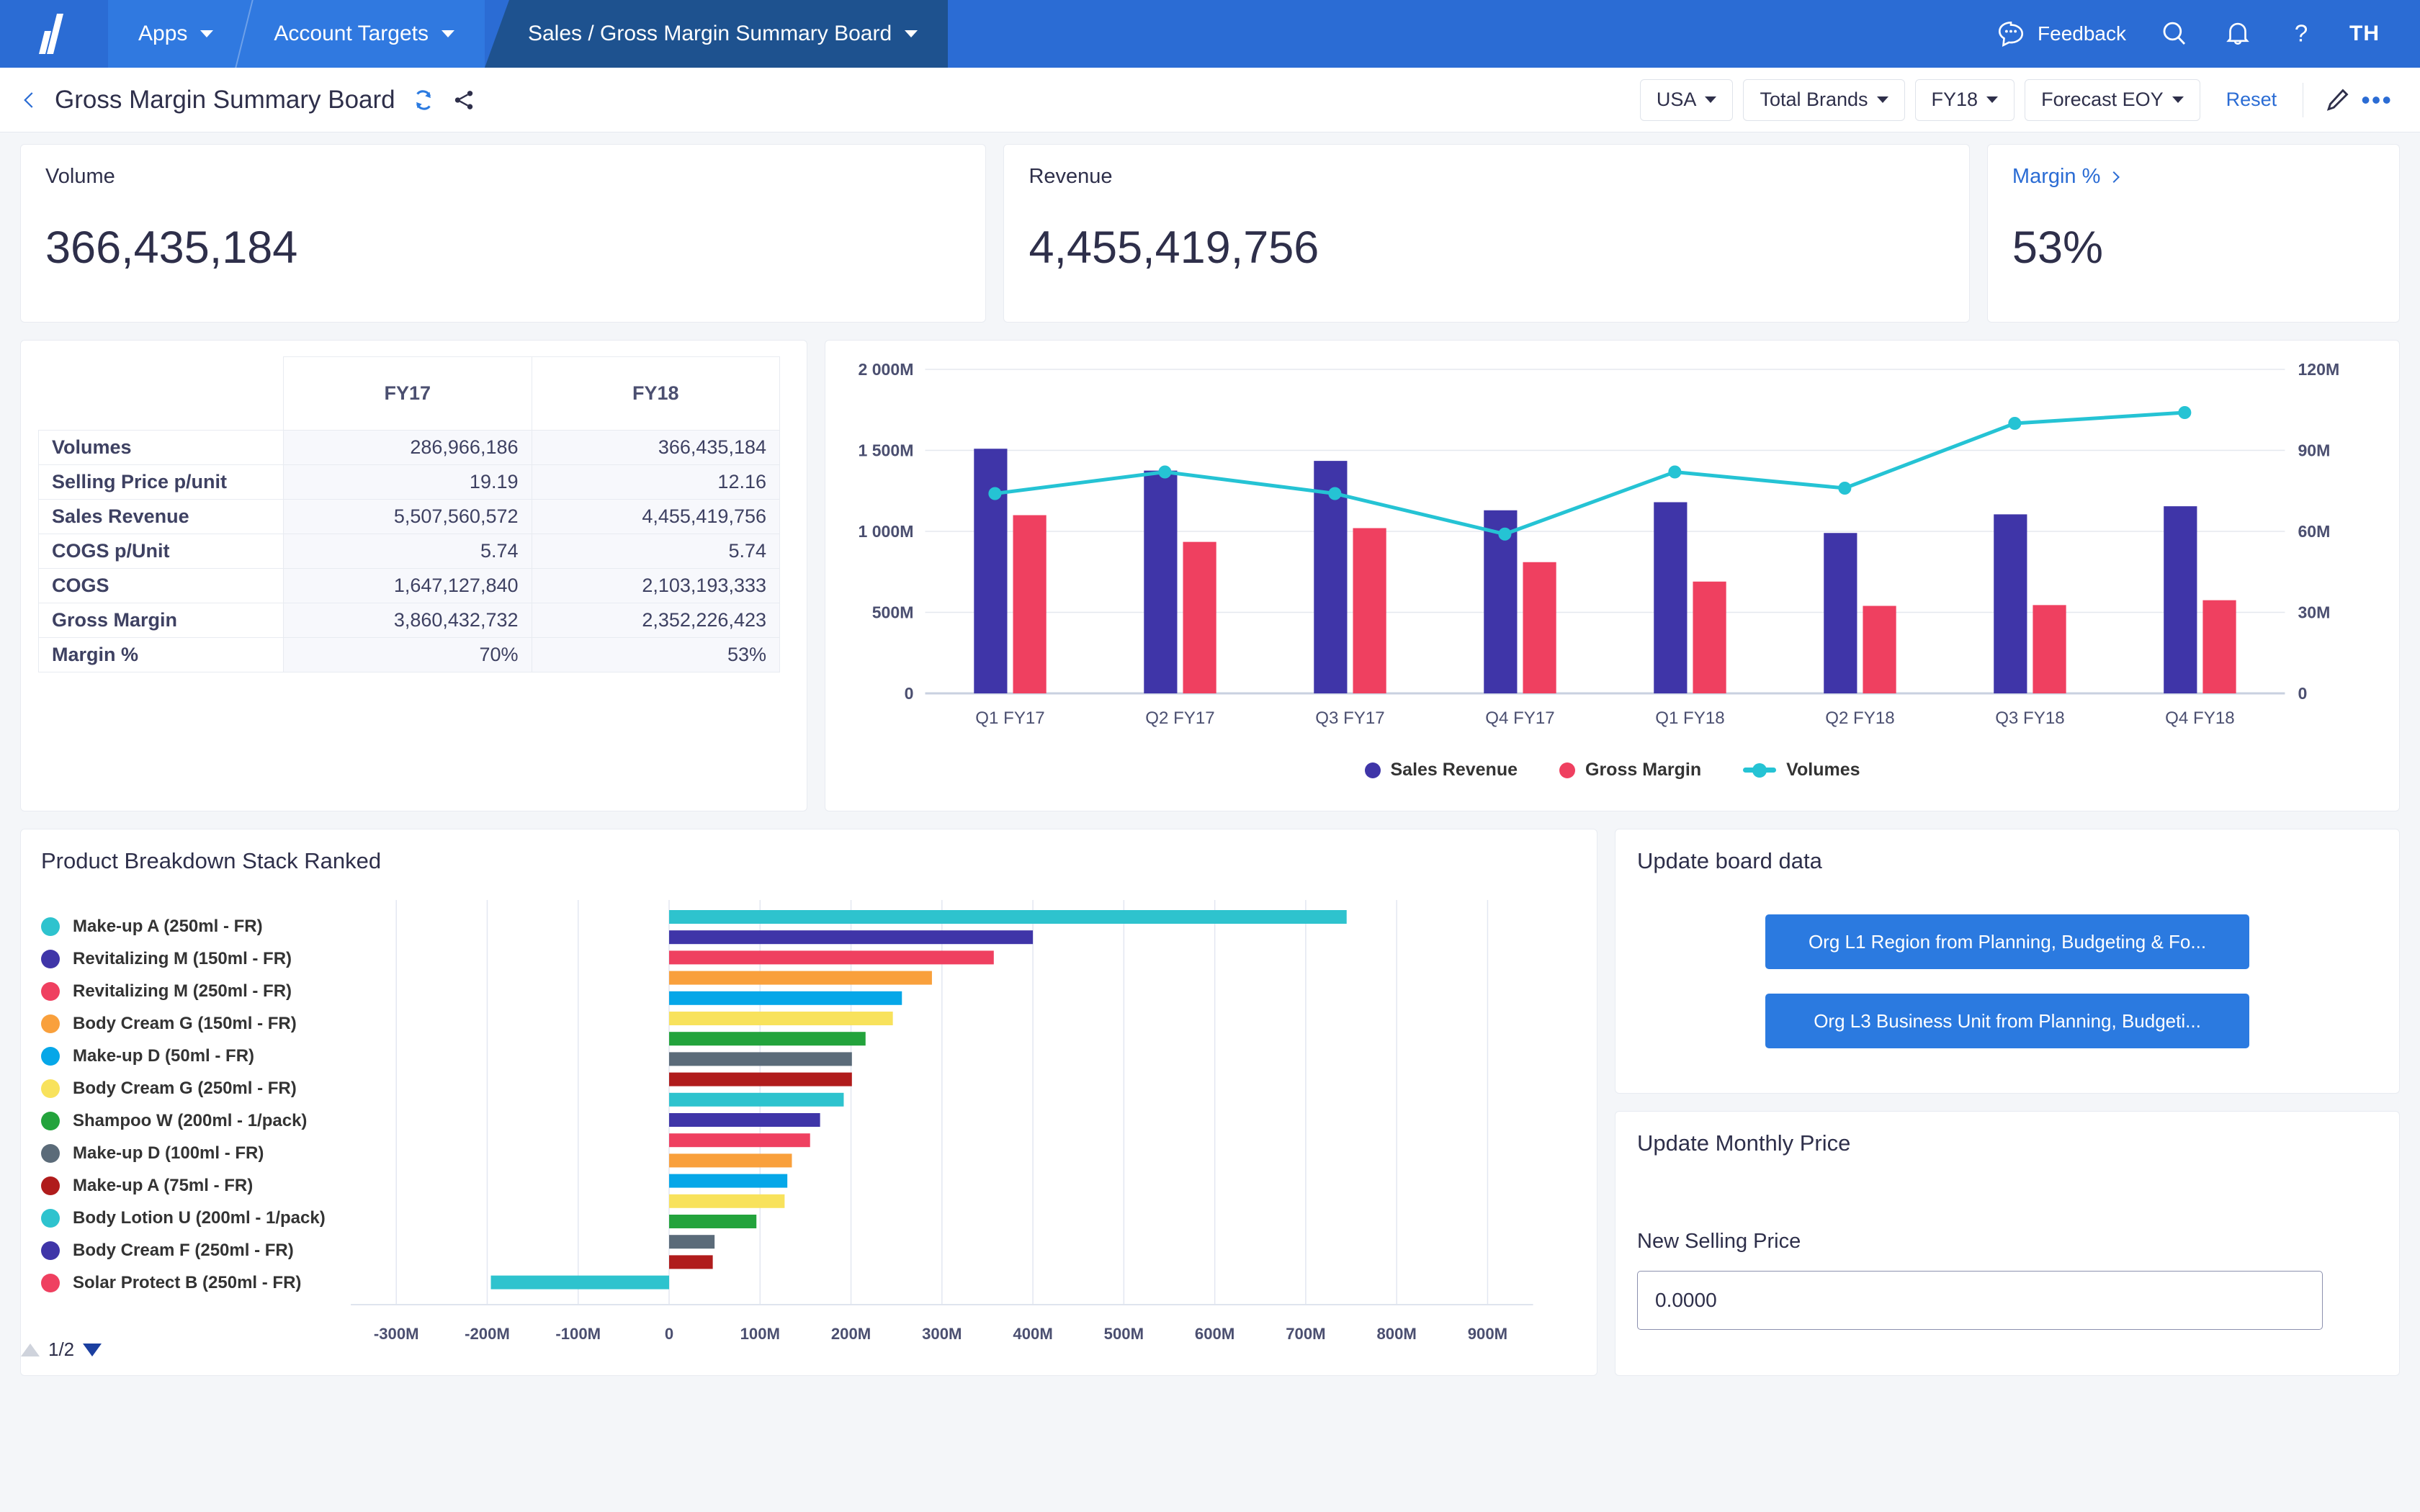  Describe the element at coordinates (2208, 34) in the screenshot. I see `nav-actions: Feedback ? TH` at that location.